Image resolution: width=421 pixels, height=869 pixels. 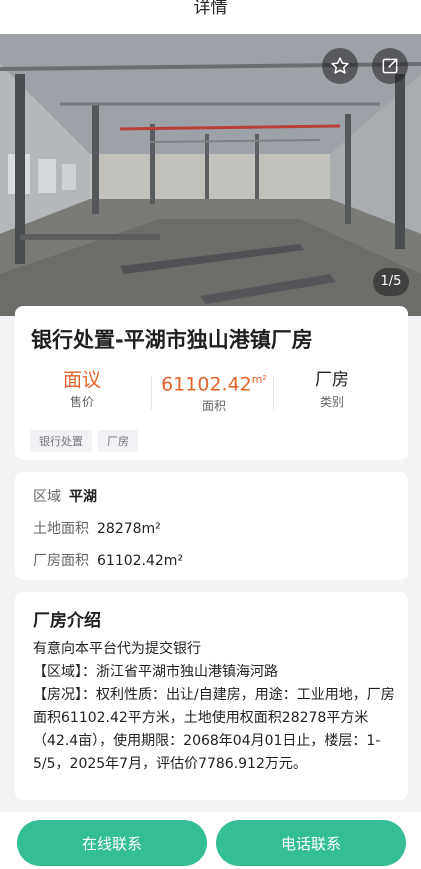 I want to click on region-row: 区域 平湖, so click(x=65, y=496).